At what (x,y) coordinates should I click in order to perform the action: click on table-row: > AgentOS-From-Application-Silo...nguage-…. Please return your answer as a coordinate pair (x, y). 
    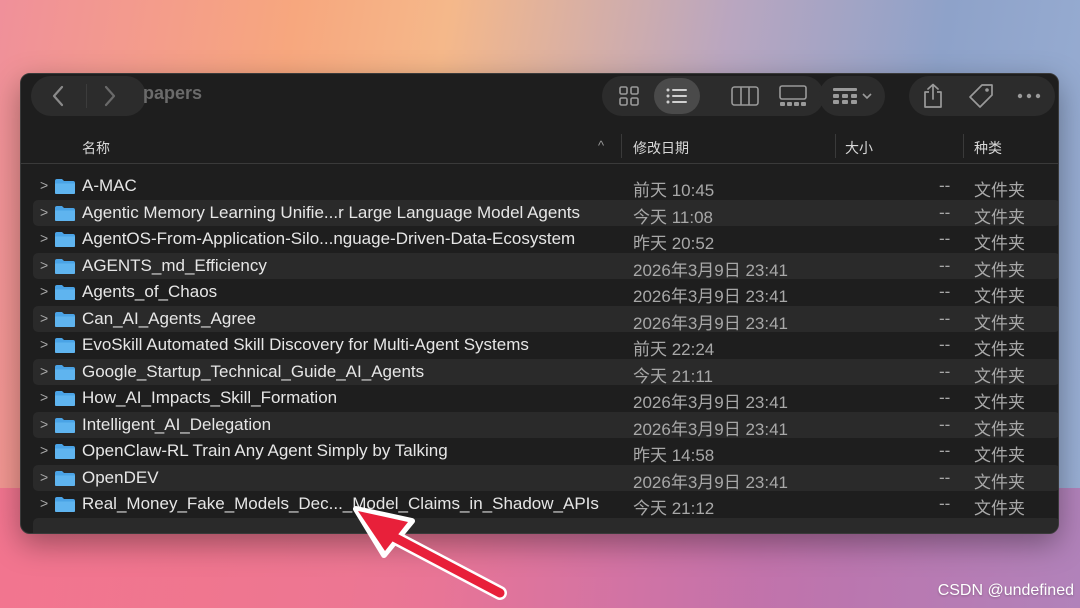
    Looking at the image, I should click on (545, 239).